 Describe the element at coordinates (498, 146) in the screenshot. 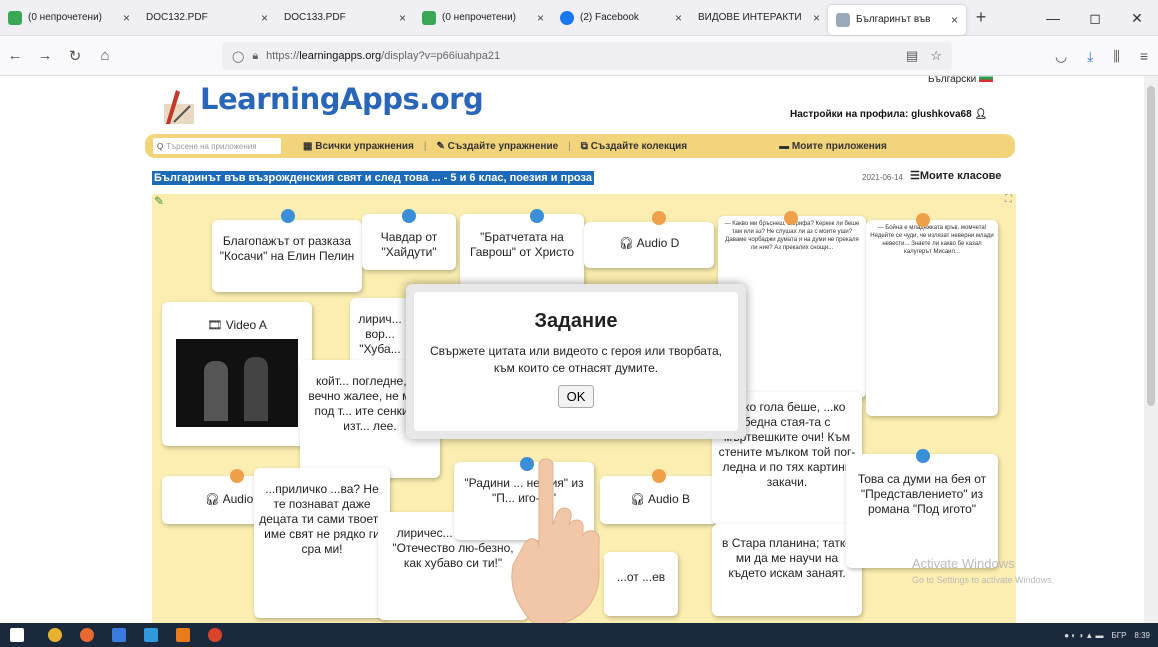

I see `menu-create-exercise: ✎ Създайте упражнение` at that location.